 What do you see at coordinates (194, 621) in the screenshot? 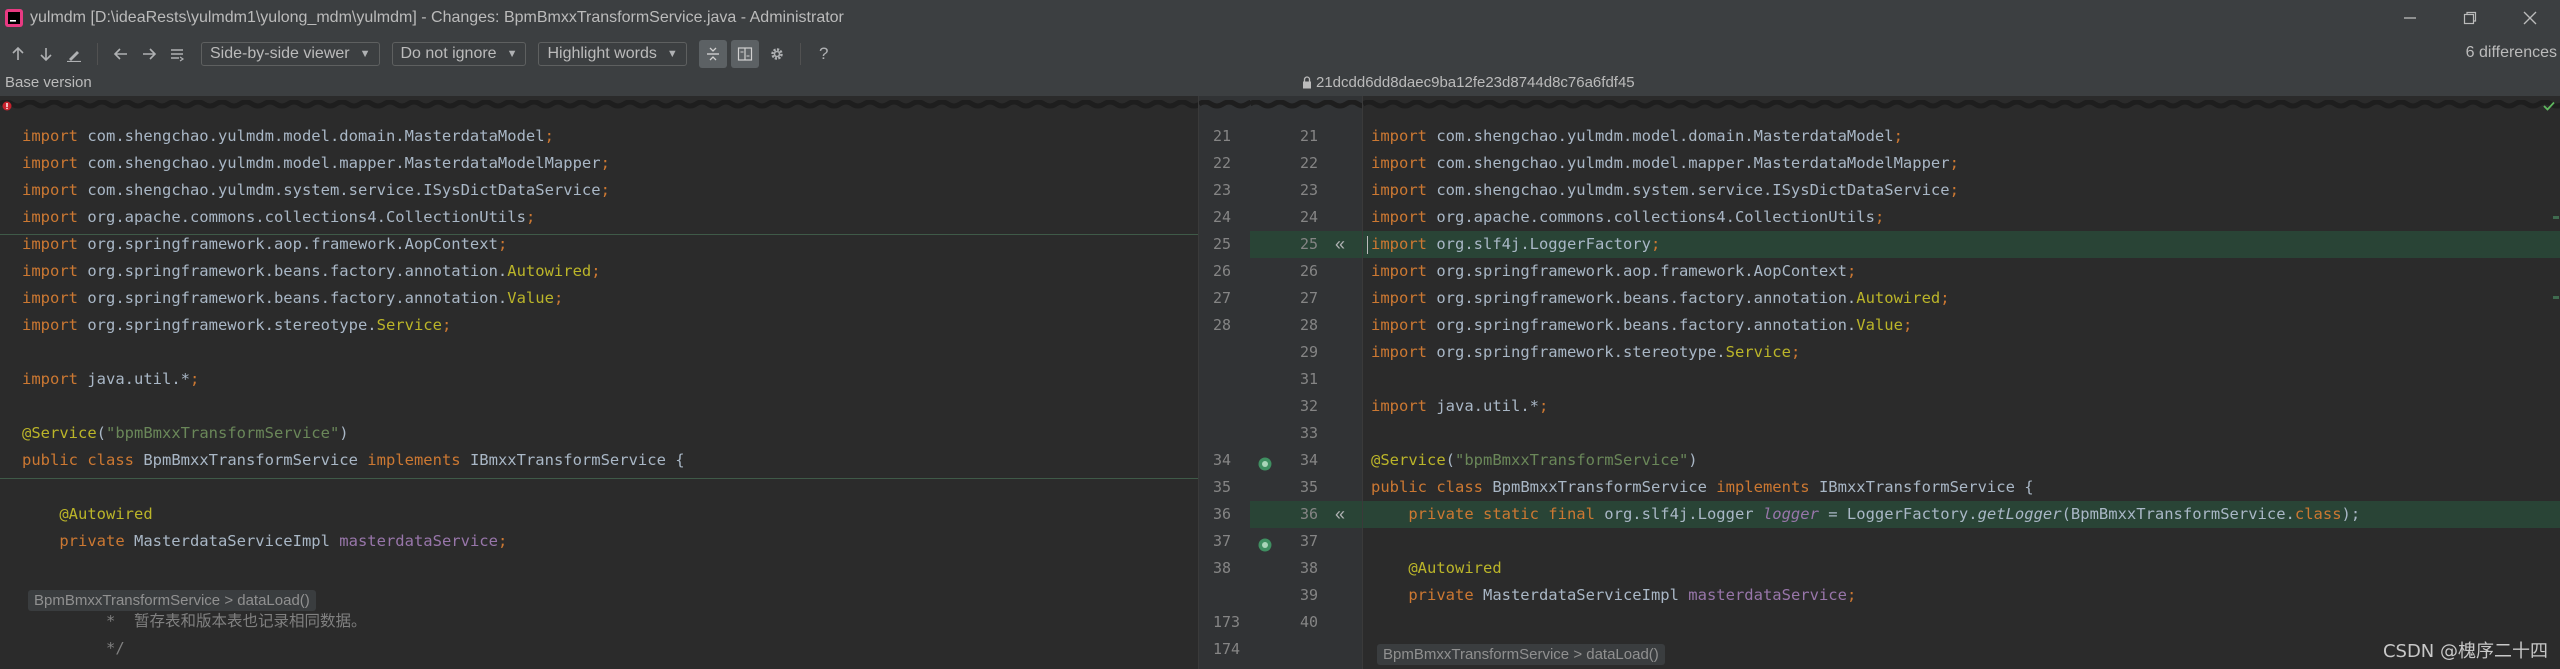
I see `code-comment-line: * 暂存表和版本表也记录相同数据。` at bounding box center [194, 621].